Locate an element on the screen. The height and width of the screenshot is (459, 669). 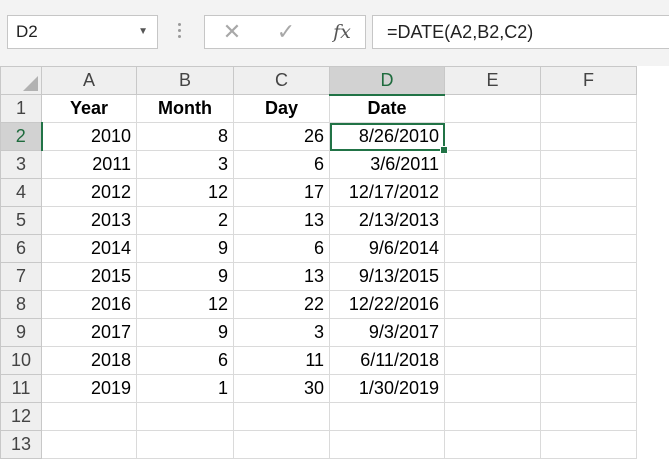
cell-a8: 2016 is located at coordinates (89, 304).